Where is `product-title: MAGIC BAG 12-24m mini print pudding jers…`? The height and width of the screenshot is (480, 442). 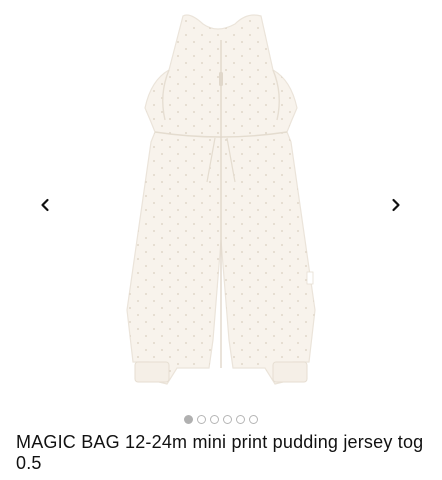 product-title: MAGIC BAG 12-24m mini print pudding jers… is located at coordinates (220, 452).